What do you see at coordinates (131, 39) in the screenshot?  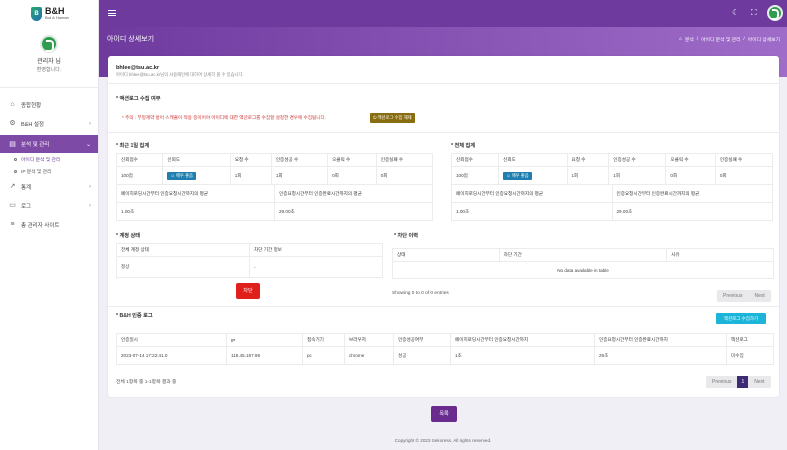 I see `page-title: 아이디 상세보기` at bounding box center [131, 39].